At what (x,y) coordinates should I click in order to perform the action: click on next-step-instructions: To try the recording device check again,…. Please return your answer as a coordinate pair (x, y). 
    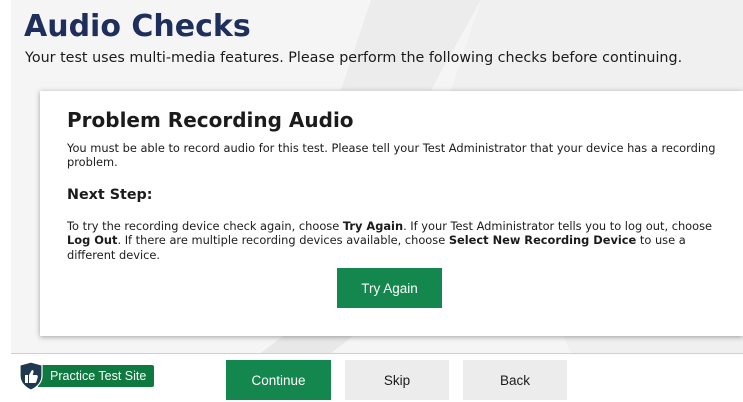
    Looking at the image, I should click on (399, 240).